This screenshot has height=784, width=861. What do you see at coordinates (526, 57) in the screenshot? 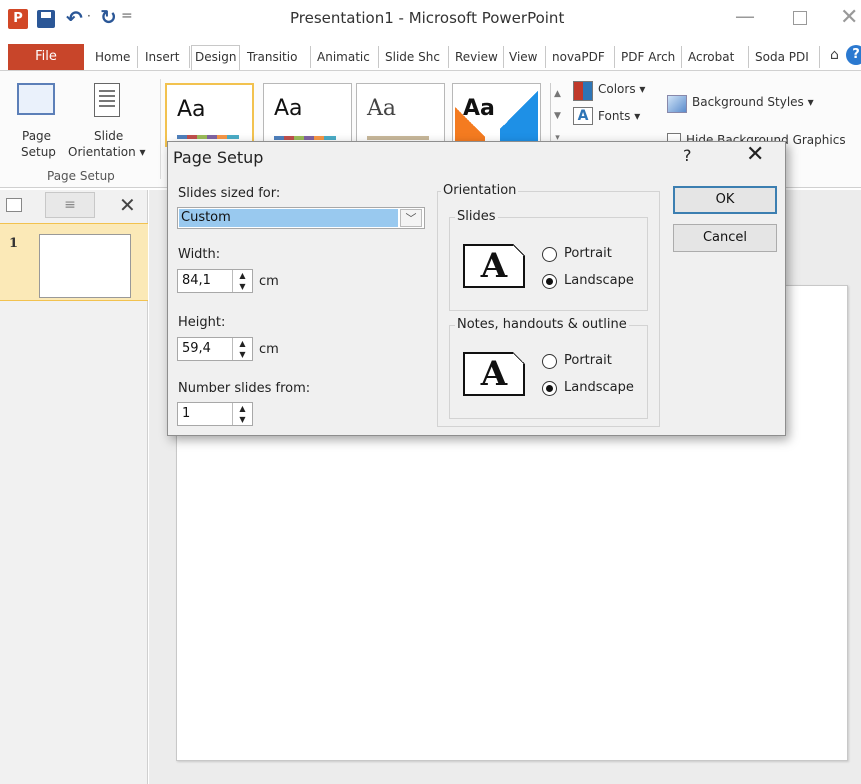
I see `tab-view: View` at bounding box center [526, 57].